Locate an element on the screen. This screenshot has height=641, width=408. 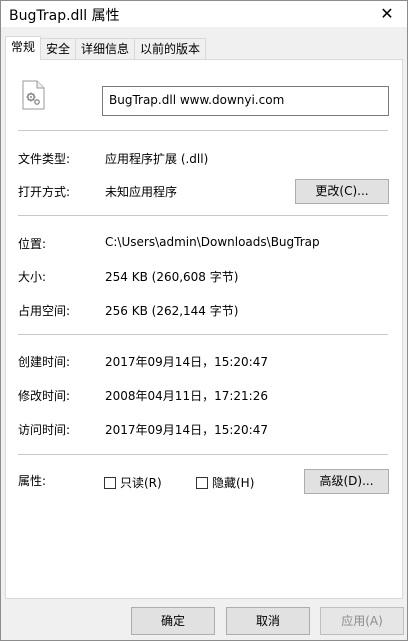
apply-button: 应用(A) is located at coordinates (362, 621).